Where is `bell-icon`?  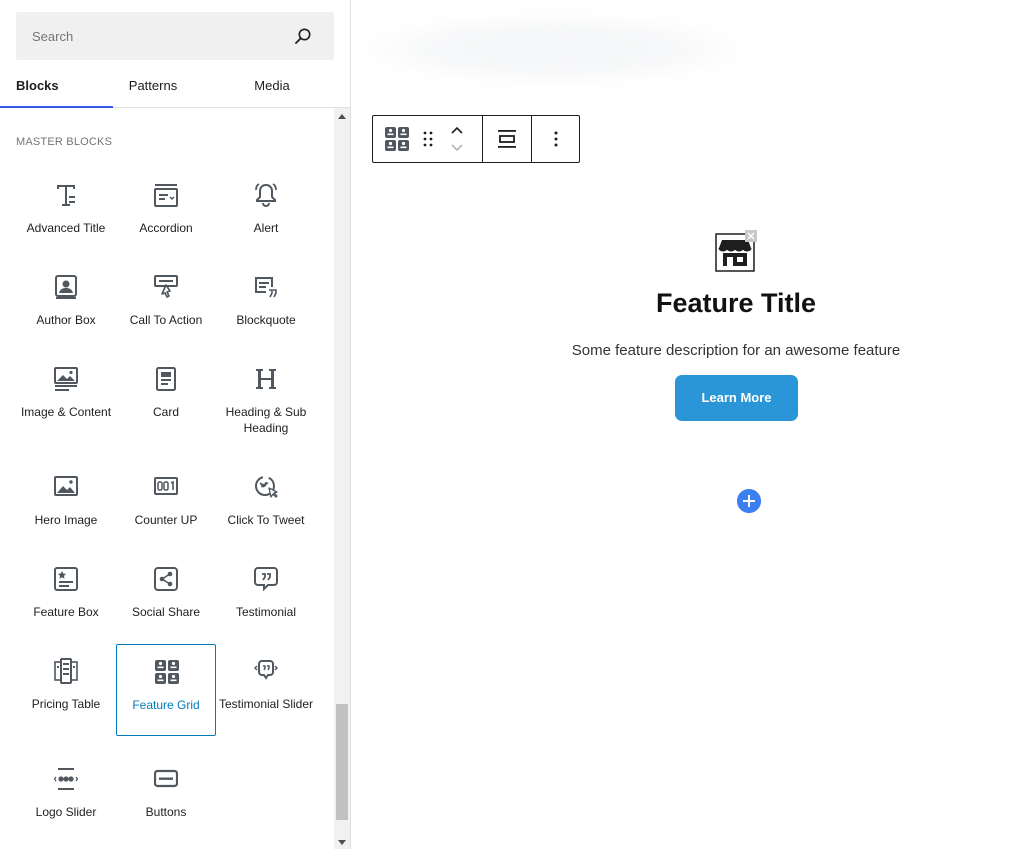
bell-icon is located at coordinates (266, 195).